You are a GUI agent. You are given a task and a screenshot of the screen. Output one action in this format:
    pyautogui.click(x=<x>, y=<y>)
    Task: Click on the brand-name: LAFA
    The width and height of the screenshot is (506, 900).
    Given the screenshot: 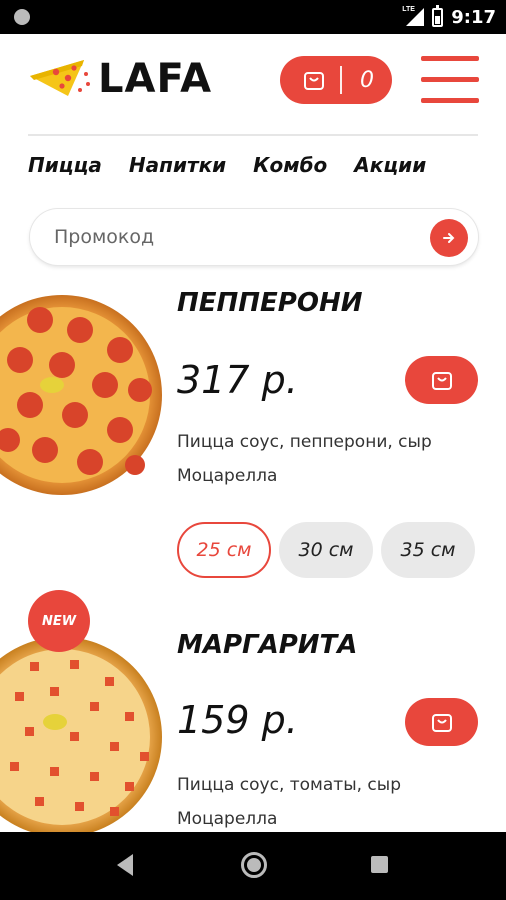 What is the action you would take?
    pyautogui.click(x=155, y=79)
    